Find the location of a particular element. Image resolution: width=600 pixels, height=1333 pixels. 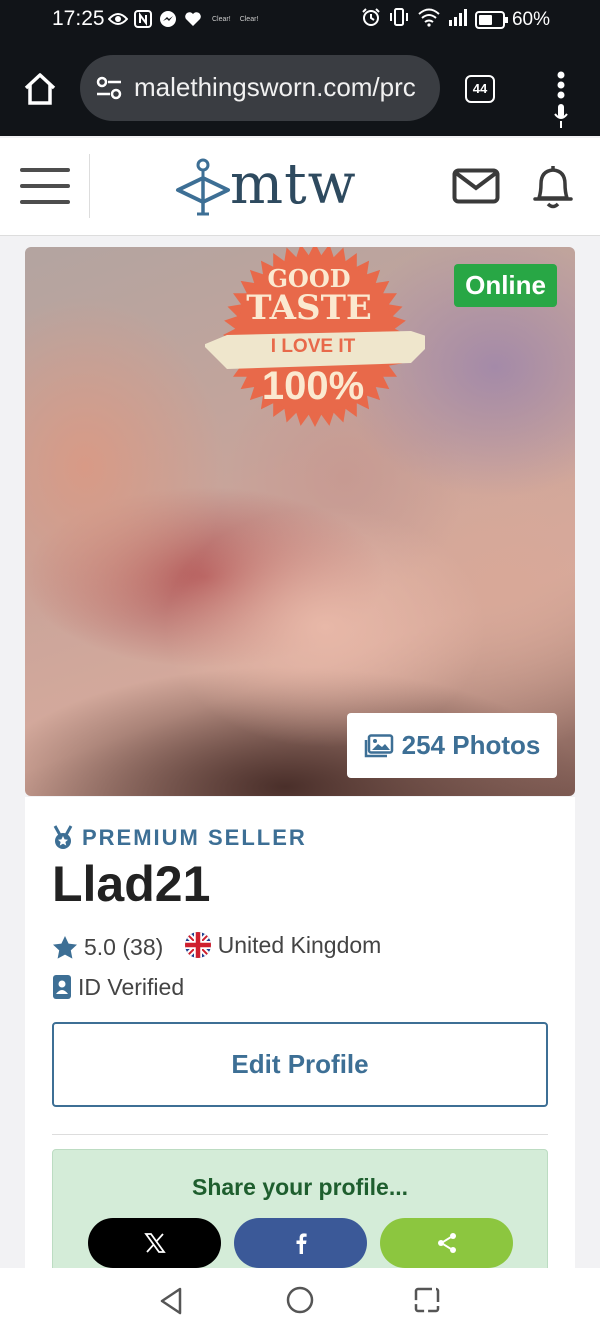

share-x-button is located at coordinates (154, 1243).